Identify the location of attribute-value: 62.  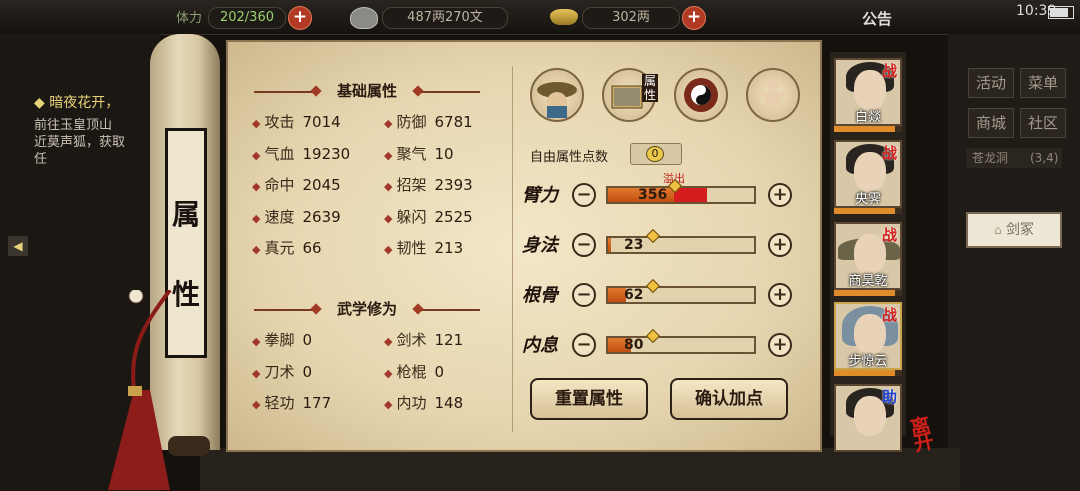
(634, 295).